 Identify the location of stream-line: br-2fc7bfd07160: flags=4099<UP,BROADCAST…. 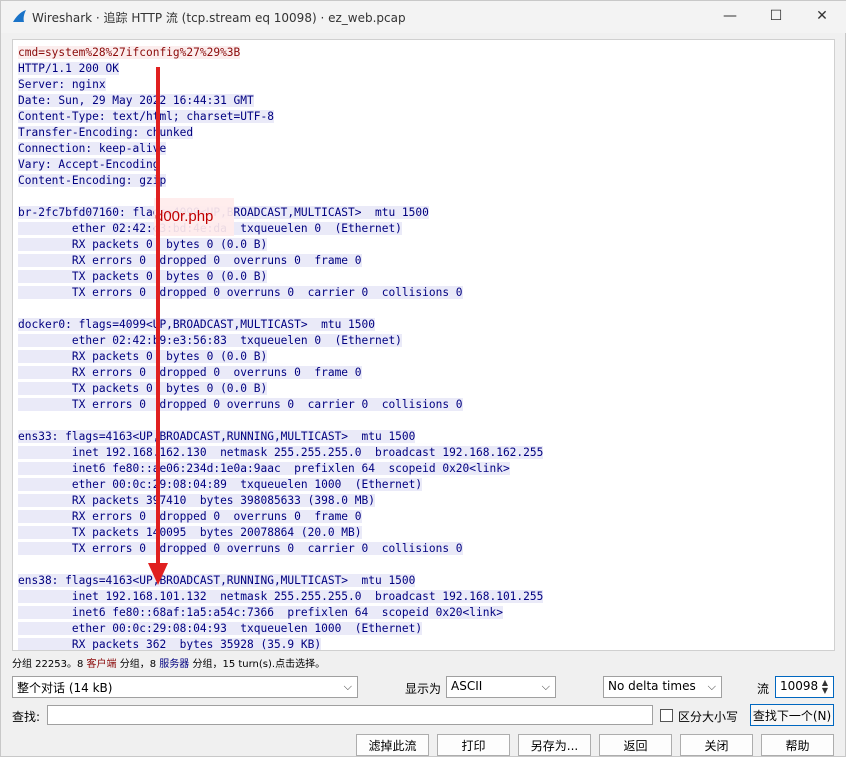
(418, 213).